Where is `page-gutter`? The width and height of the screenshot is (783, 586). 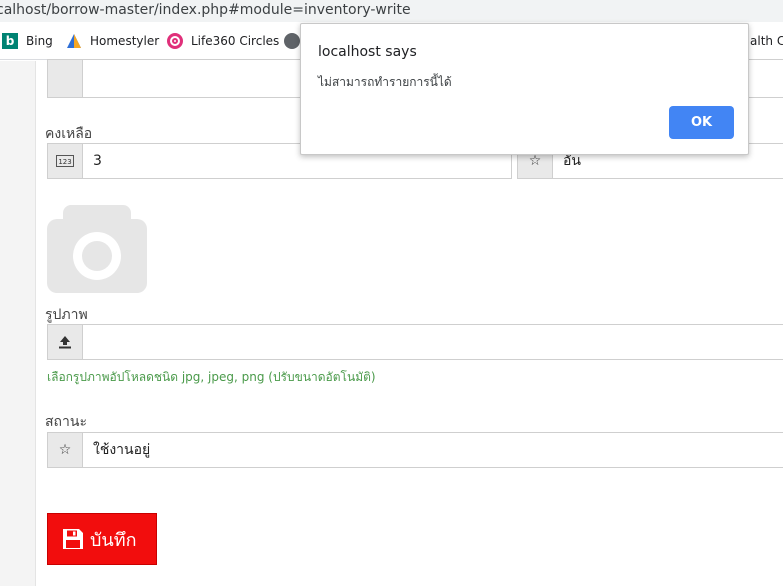
page-gutter is located at coordinates (18, 323).